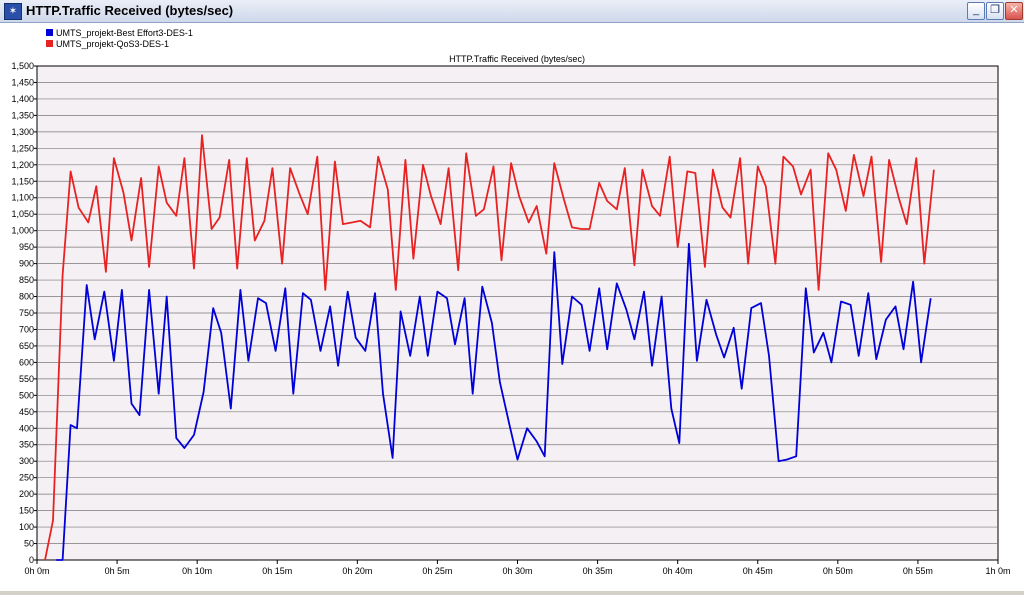 The image size is (1024, 595). What do you see at coordinates (22, 231) in the screenshot?
I see `y-tick-label: 1,000` at bounding box center [22, 231].